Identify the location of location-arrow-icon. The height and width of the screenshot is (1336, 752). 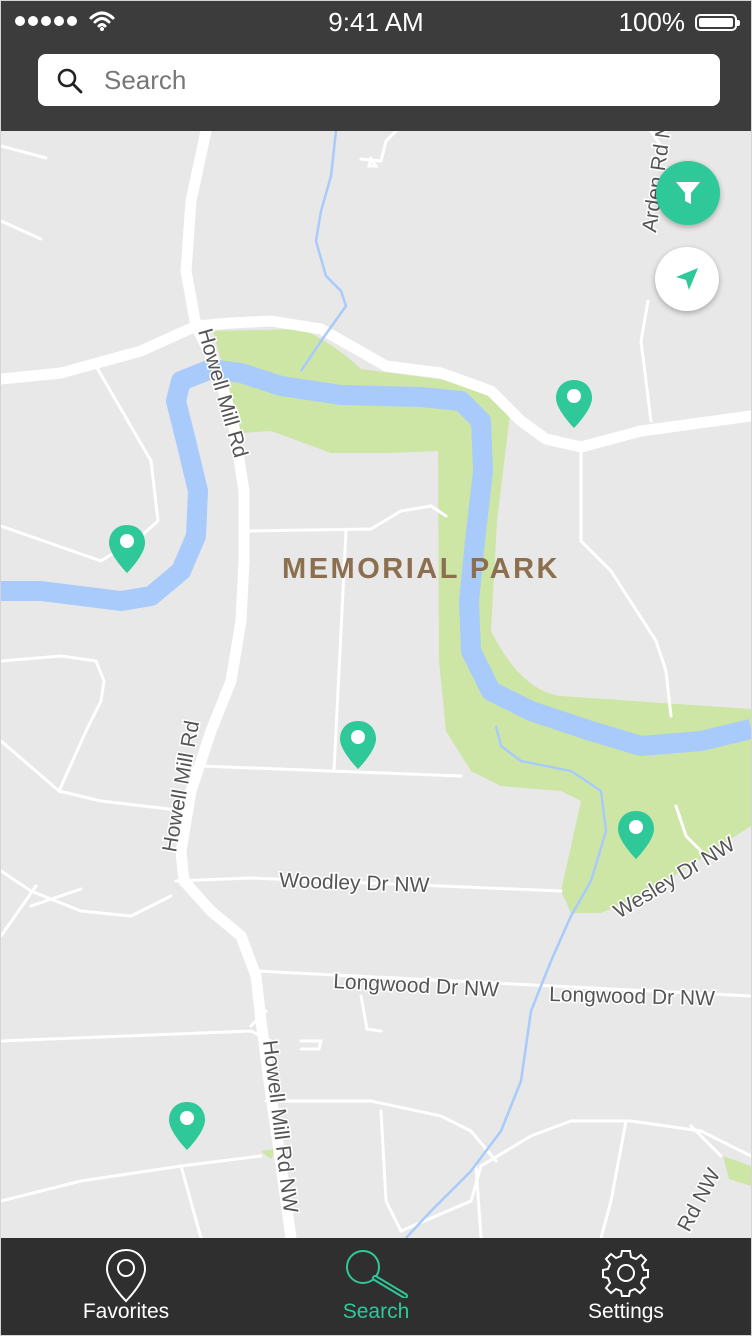
(687, 279).